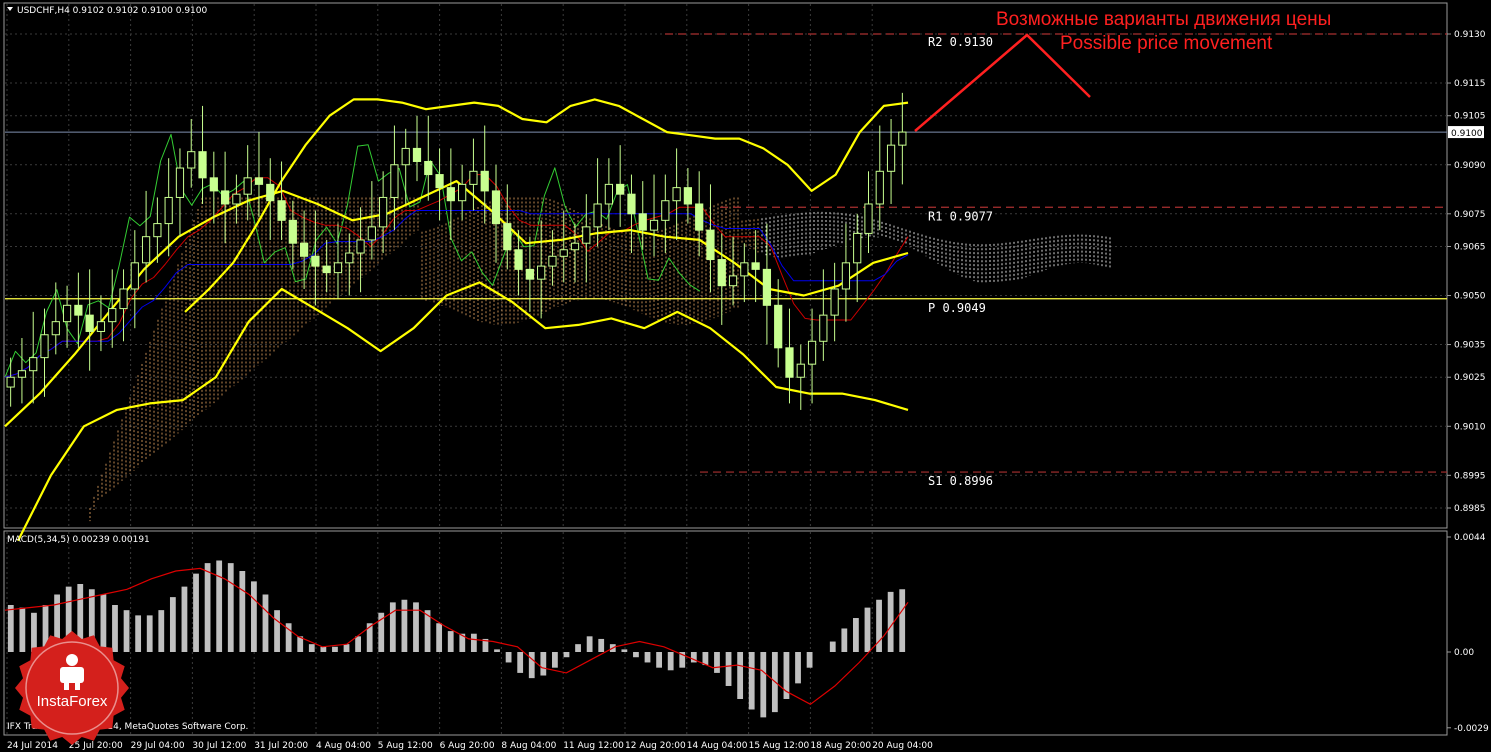 The image size is (1491, 752). What do you see at coordinates (960, 481) in the screenshot?
I see `level-label-S1: S1 0.8996` at bounding box center [960, 481].